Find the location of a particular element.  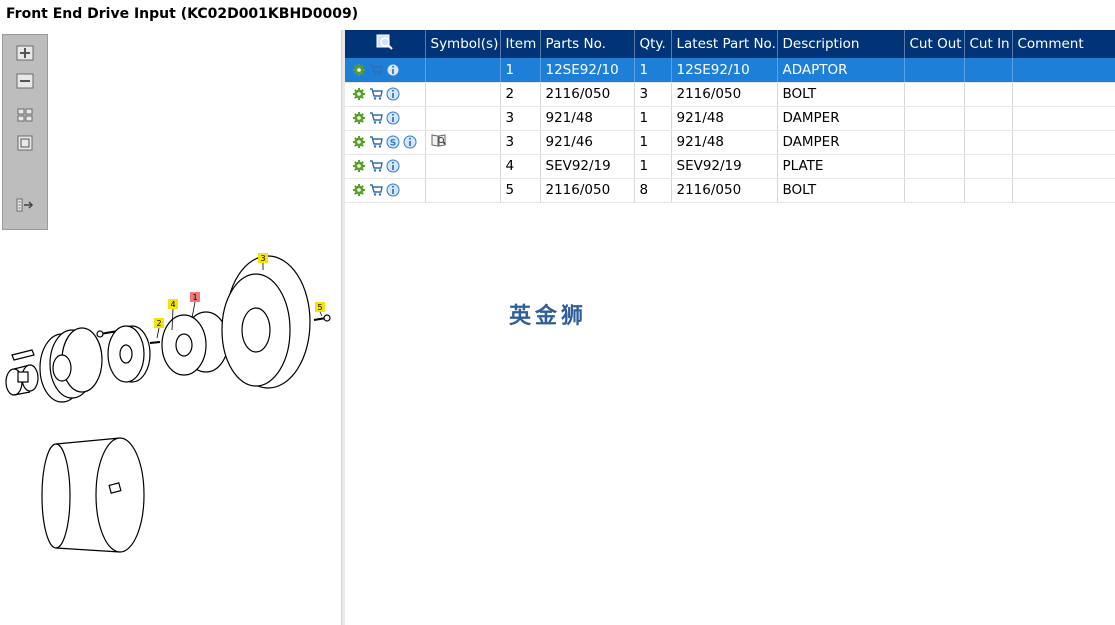

row-parts-no: SEV92/19 is located at coordinates (587, 166).